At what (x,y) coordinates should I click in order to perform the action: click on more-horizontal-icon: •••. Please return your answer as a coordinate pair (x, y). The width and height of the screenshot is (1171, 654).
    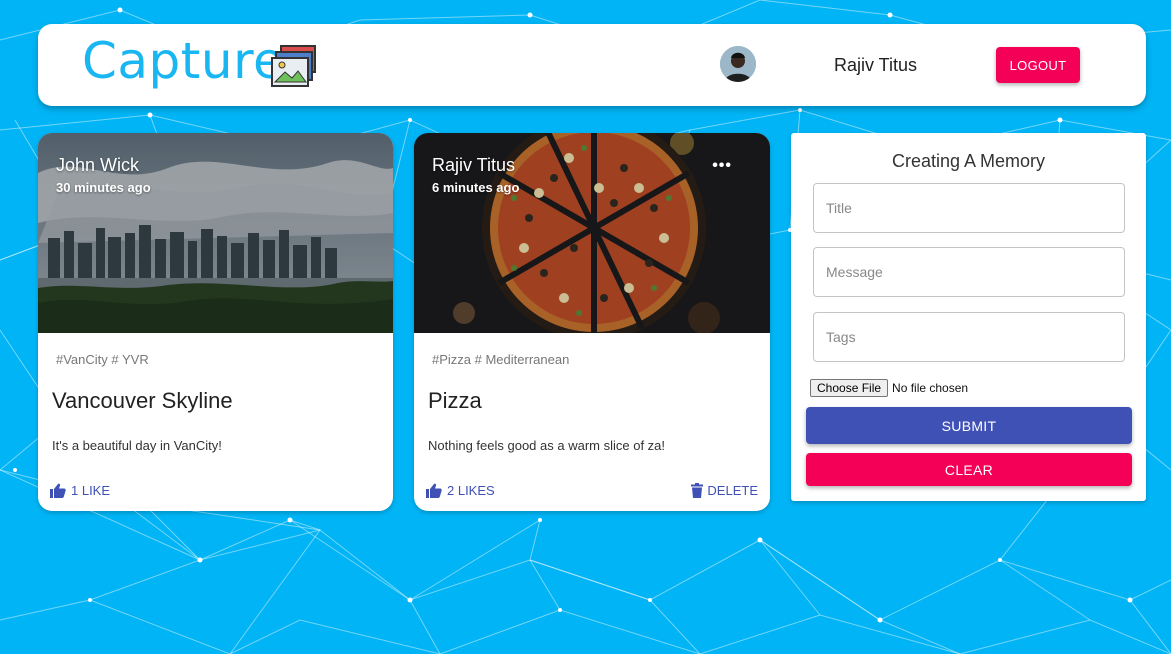
    Looking at the image, I should click on (722, 166).